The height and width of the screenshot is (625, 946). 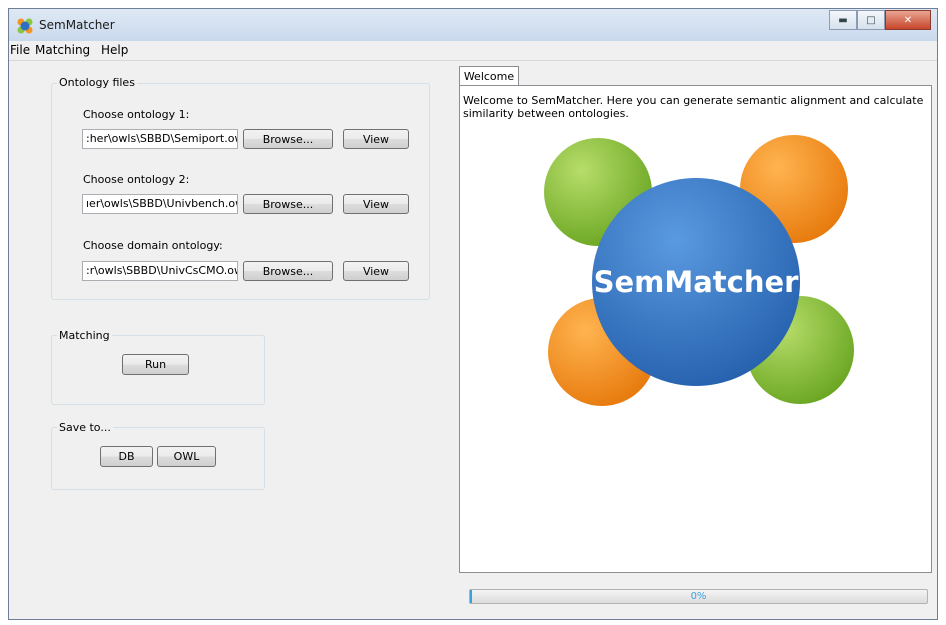 I want to click on run-button: Run, so click(x=155, y=364).